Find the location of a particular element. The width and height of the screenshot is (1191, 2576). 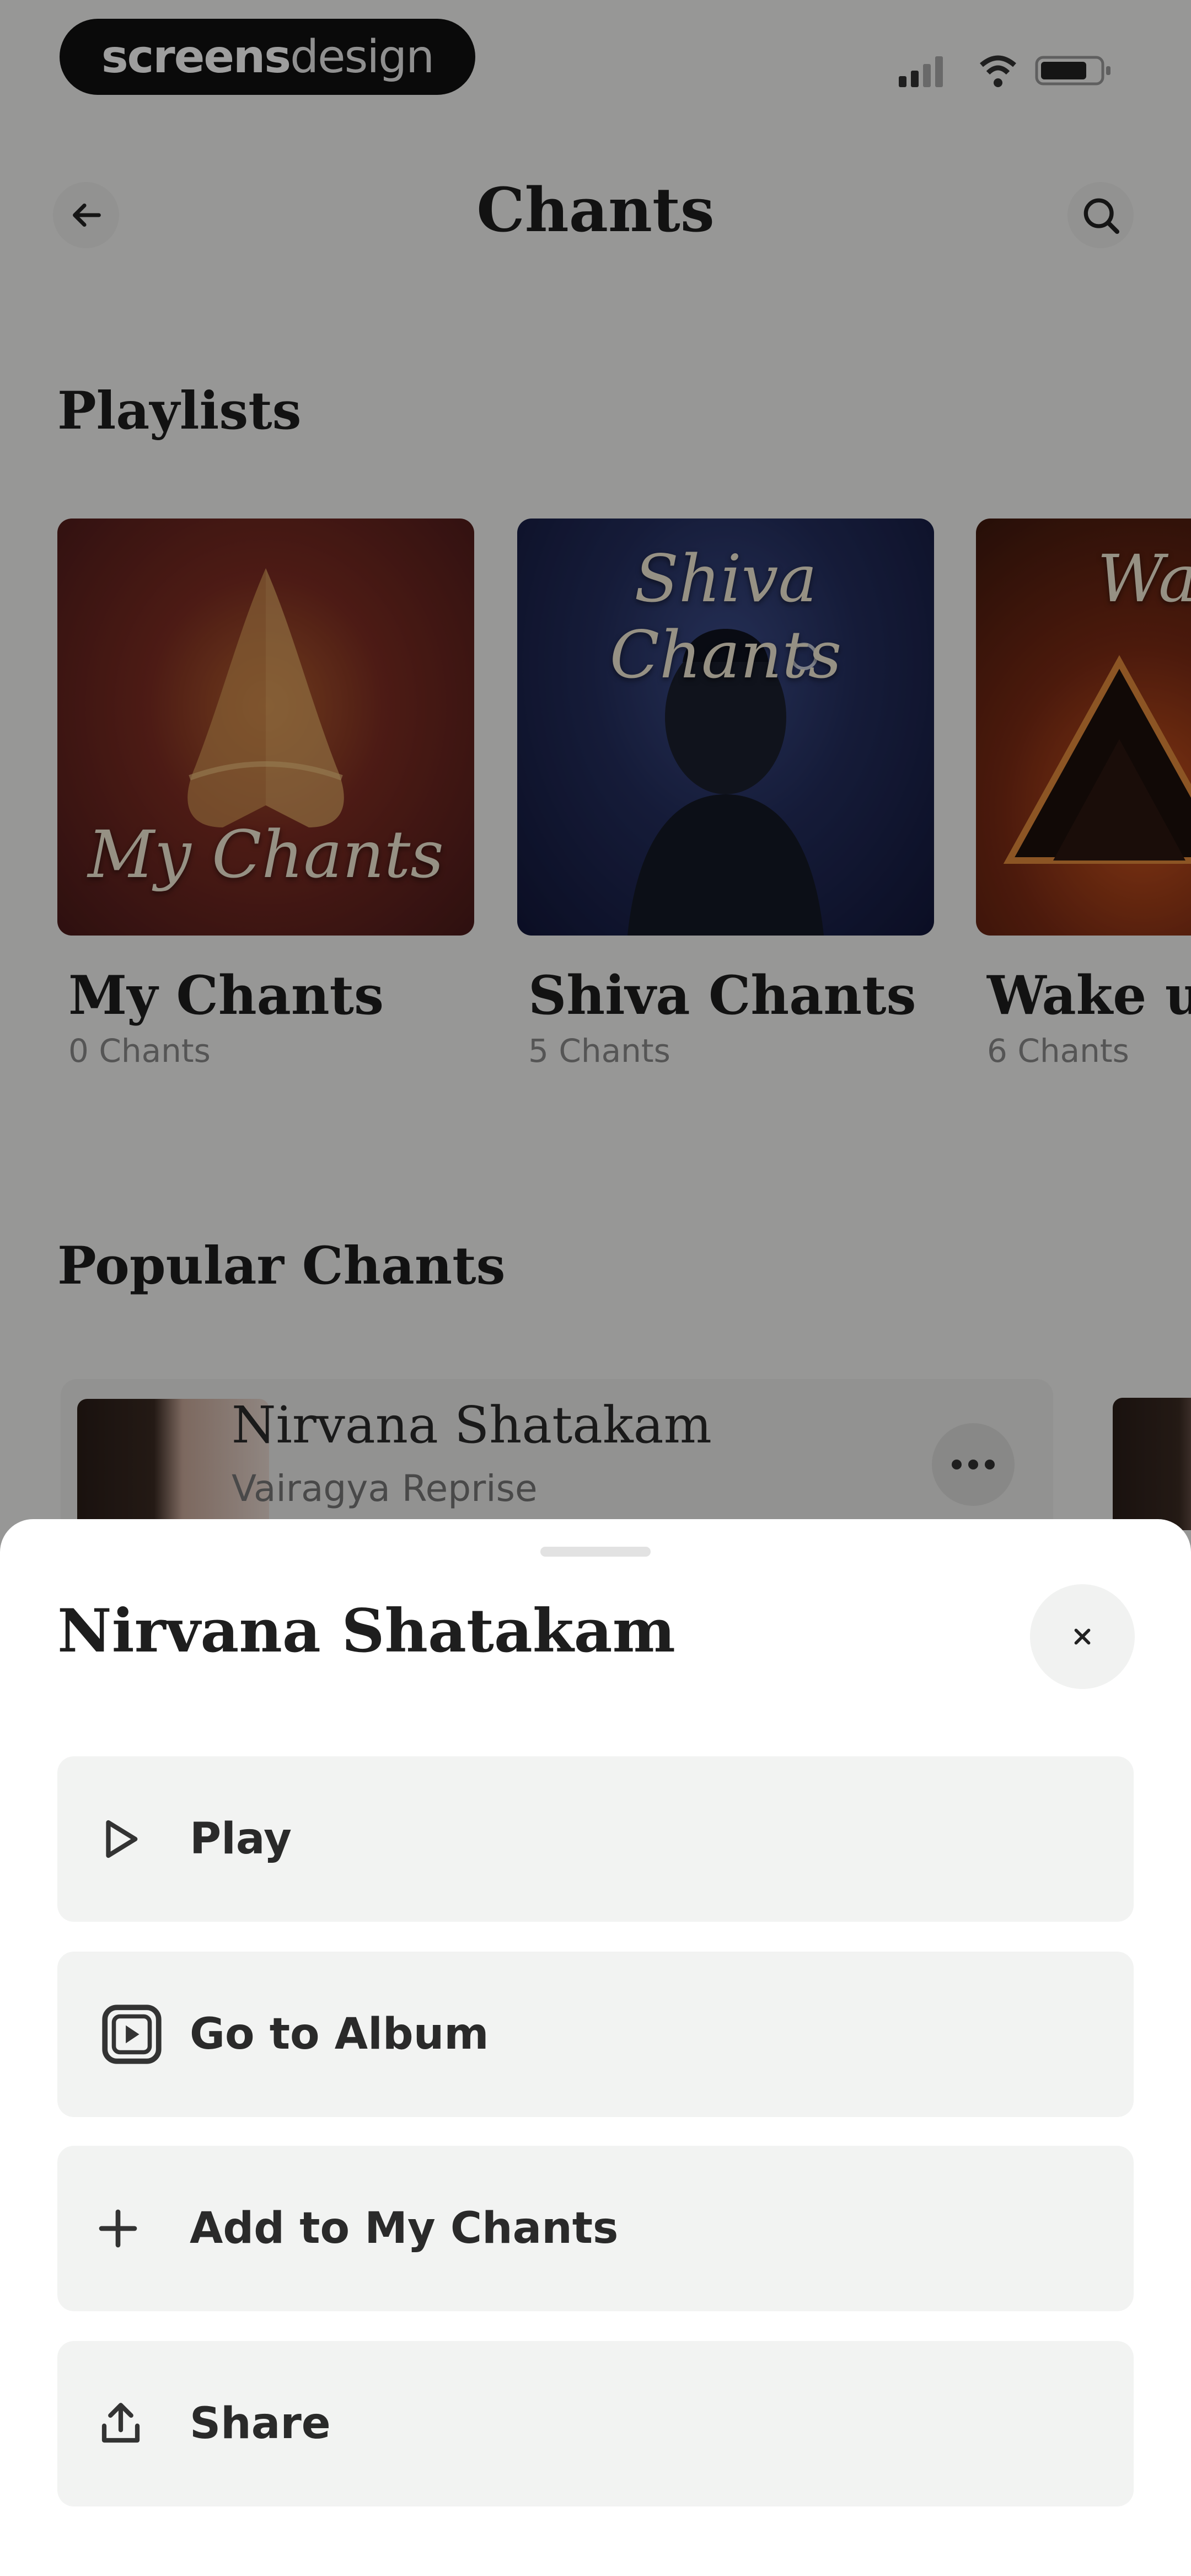

play-icon is located at coordinates (143, 1839).